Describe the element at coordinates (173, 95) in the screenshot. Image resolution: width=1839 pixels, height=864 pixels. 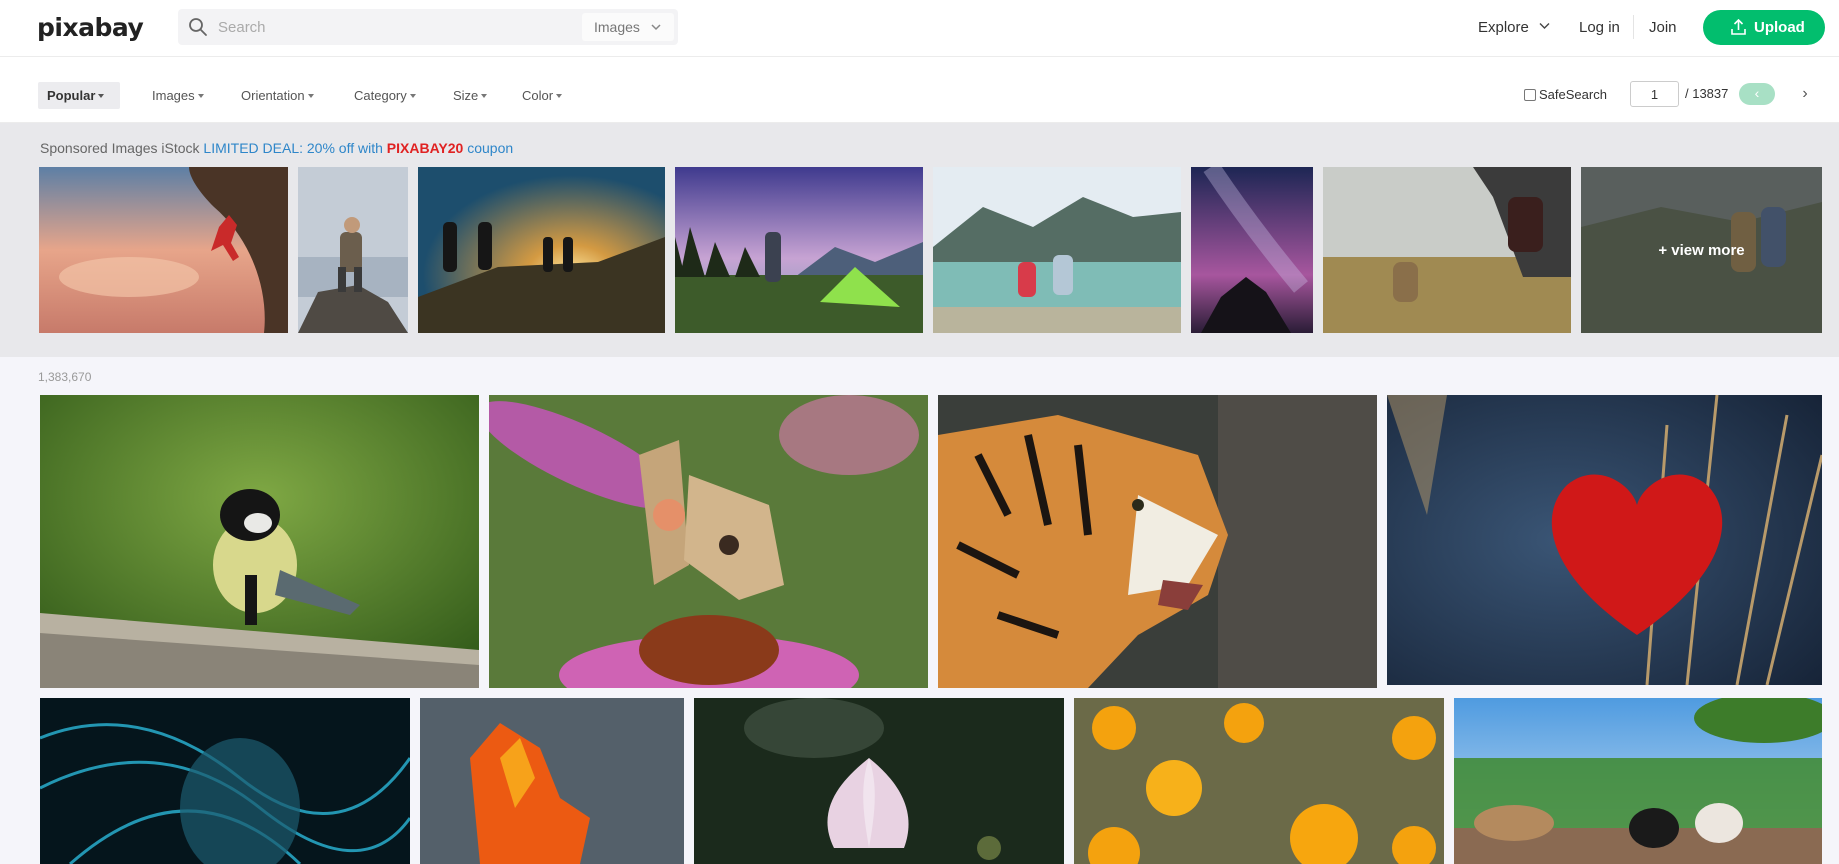
I see `filter-images-label: Images` at that location.